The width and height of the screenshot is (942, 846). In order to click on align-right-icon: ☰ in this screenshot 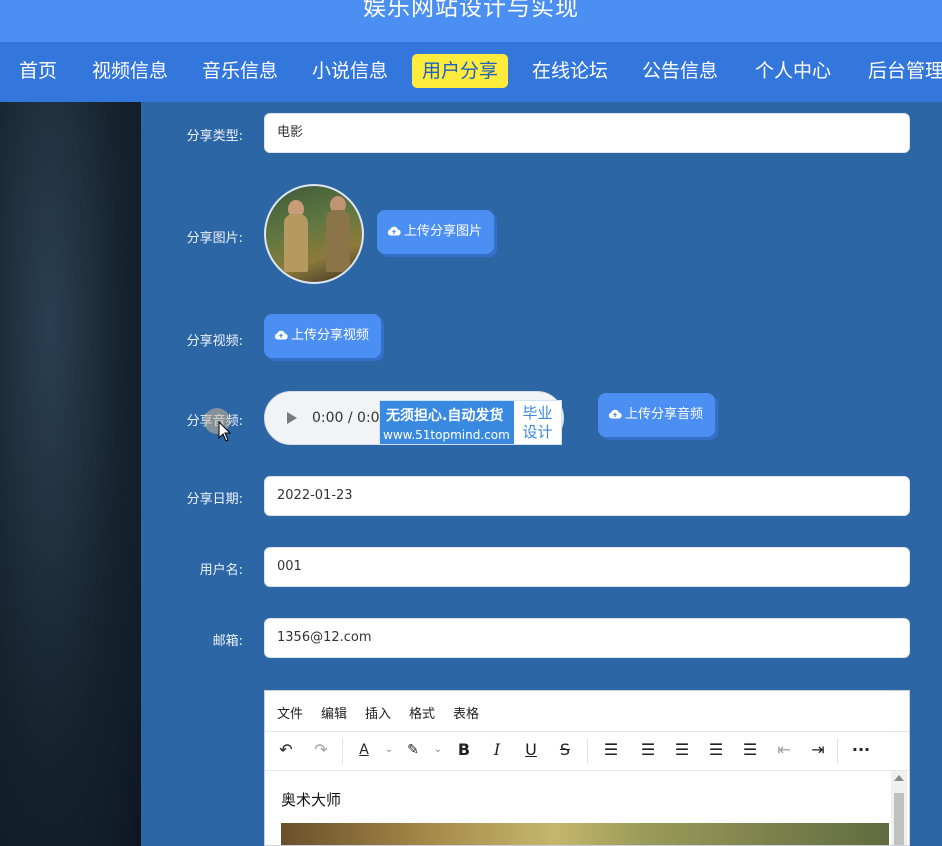, I will do `click(716, 750)`.